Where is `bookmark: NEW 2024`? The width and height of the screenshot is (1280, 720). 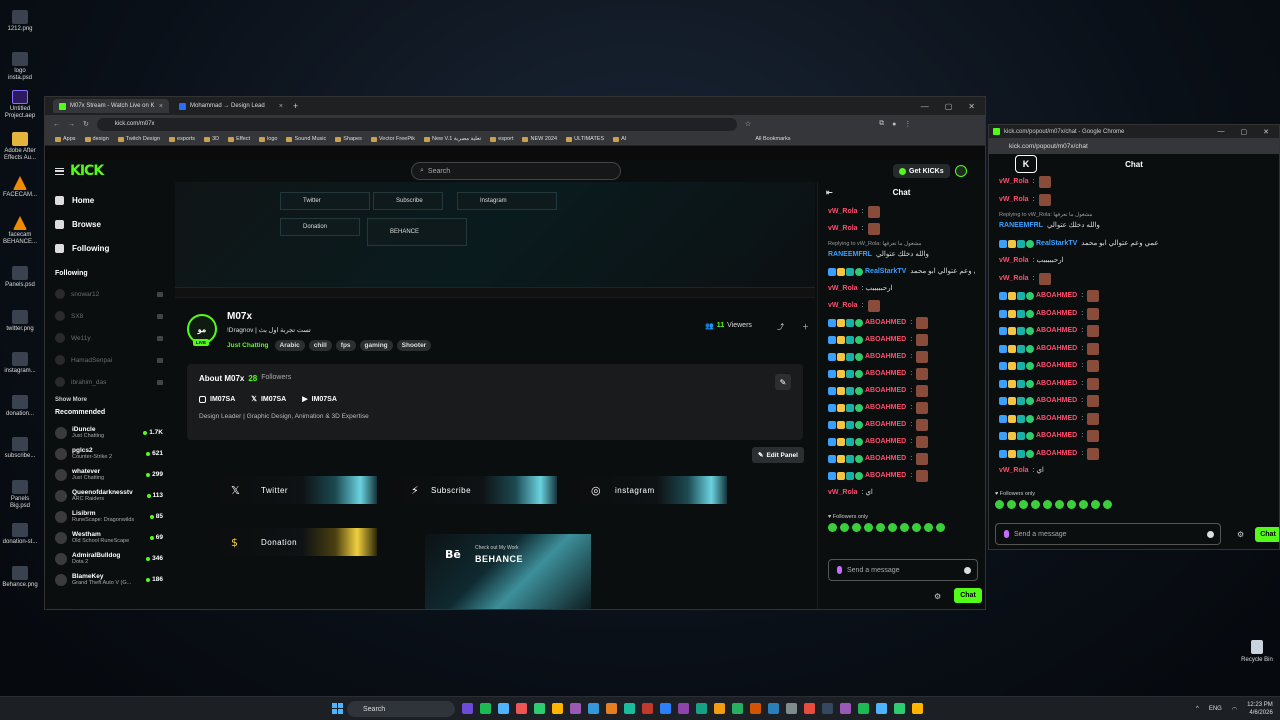
bookmark: NEW 2024 is located at coordinates (539, 139).